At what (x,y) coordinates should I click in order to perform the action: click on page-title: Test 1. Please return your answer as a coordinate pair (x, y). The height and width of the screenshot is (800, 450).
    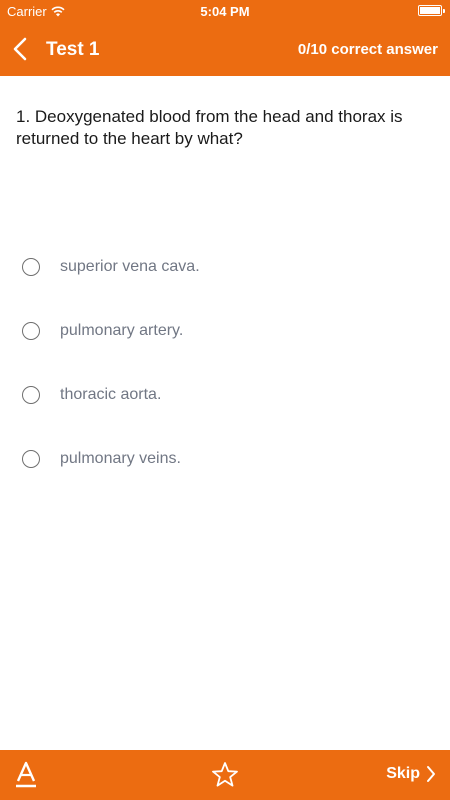
    Looking at the image, I should click on (73, 49).